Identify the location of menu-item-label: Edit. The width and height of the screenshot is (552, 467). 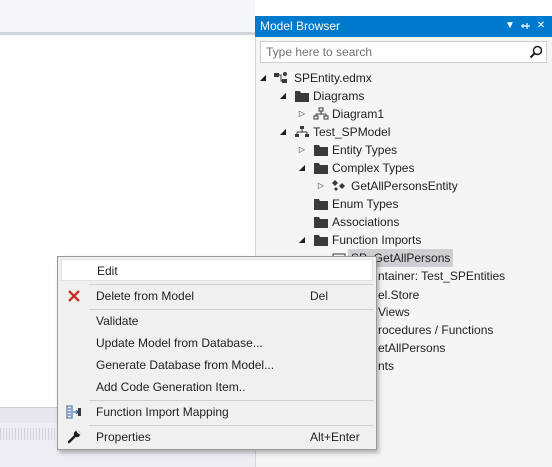
(107, 271).